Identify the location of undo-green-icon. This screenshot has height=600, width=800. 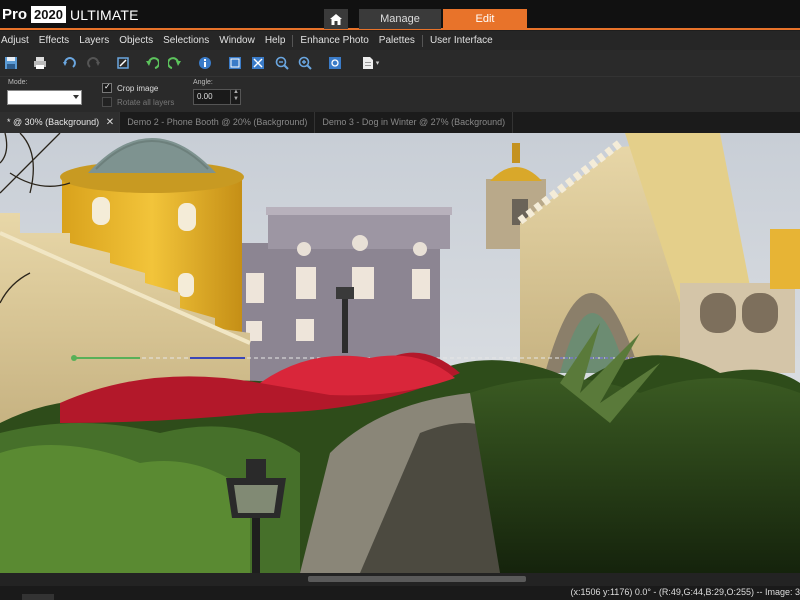
(152, 63).